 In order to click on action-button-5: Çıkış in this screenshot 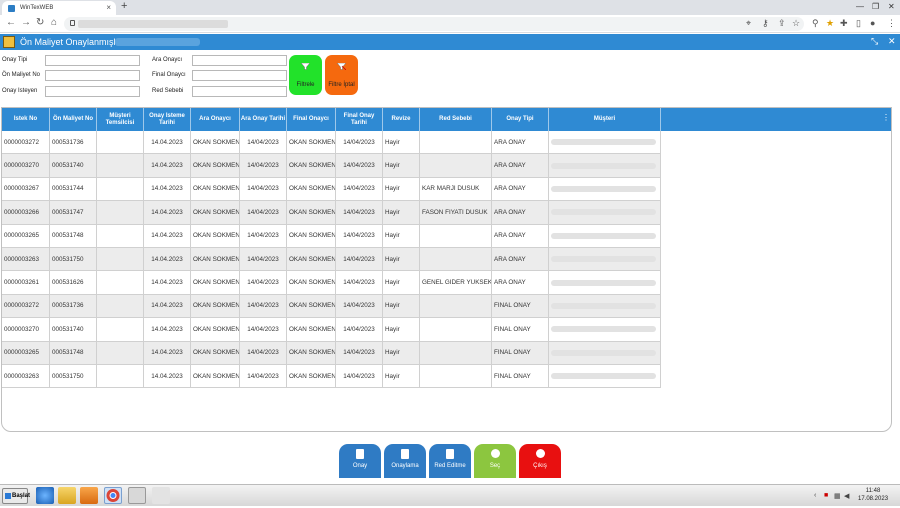, I will do `click(540, 461)`.